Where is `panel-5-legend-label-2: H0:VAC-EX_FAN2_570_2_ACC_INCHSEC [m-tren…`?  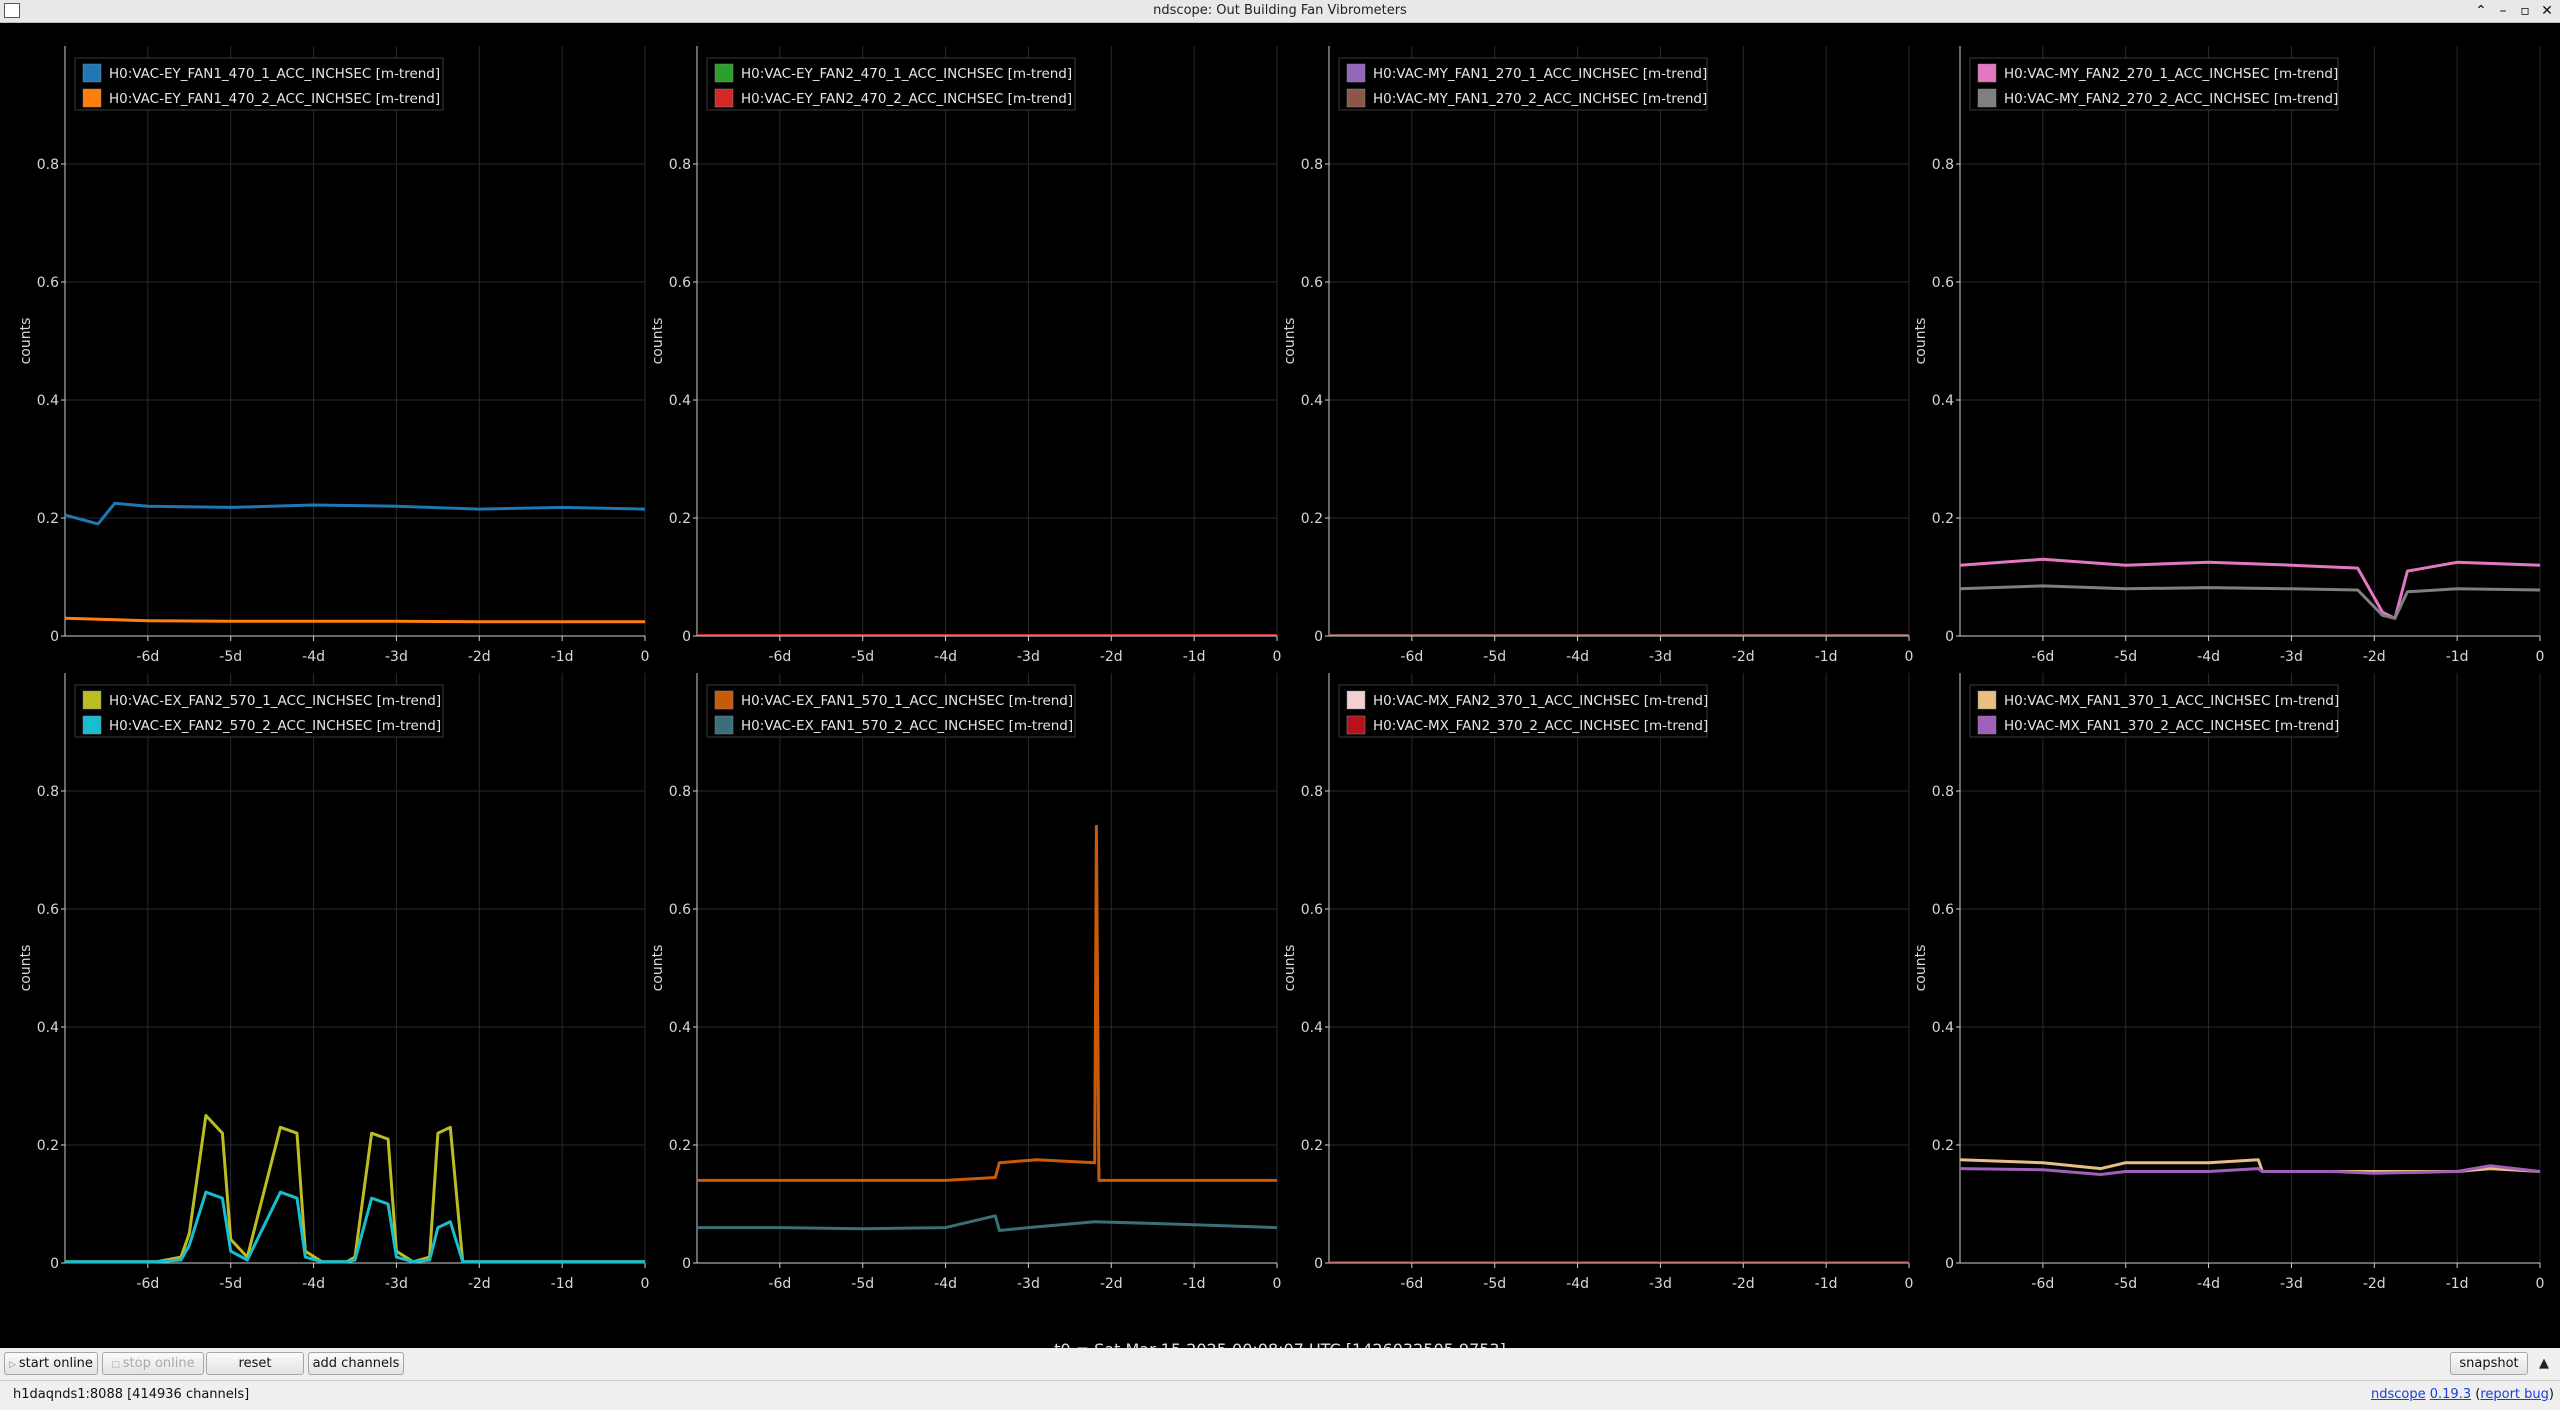 panel-5-legend-label-2: H0:VAC-EX_FAN2_570_2_ACC_INCHSEC [m-tren… is located at coordinates (275, 726).